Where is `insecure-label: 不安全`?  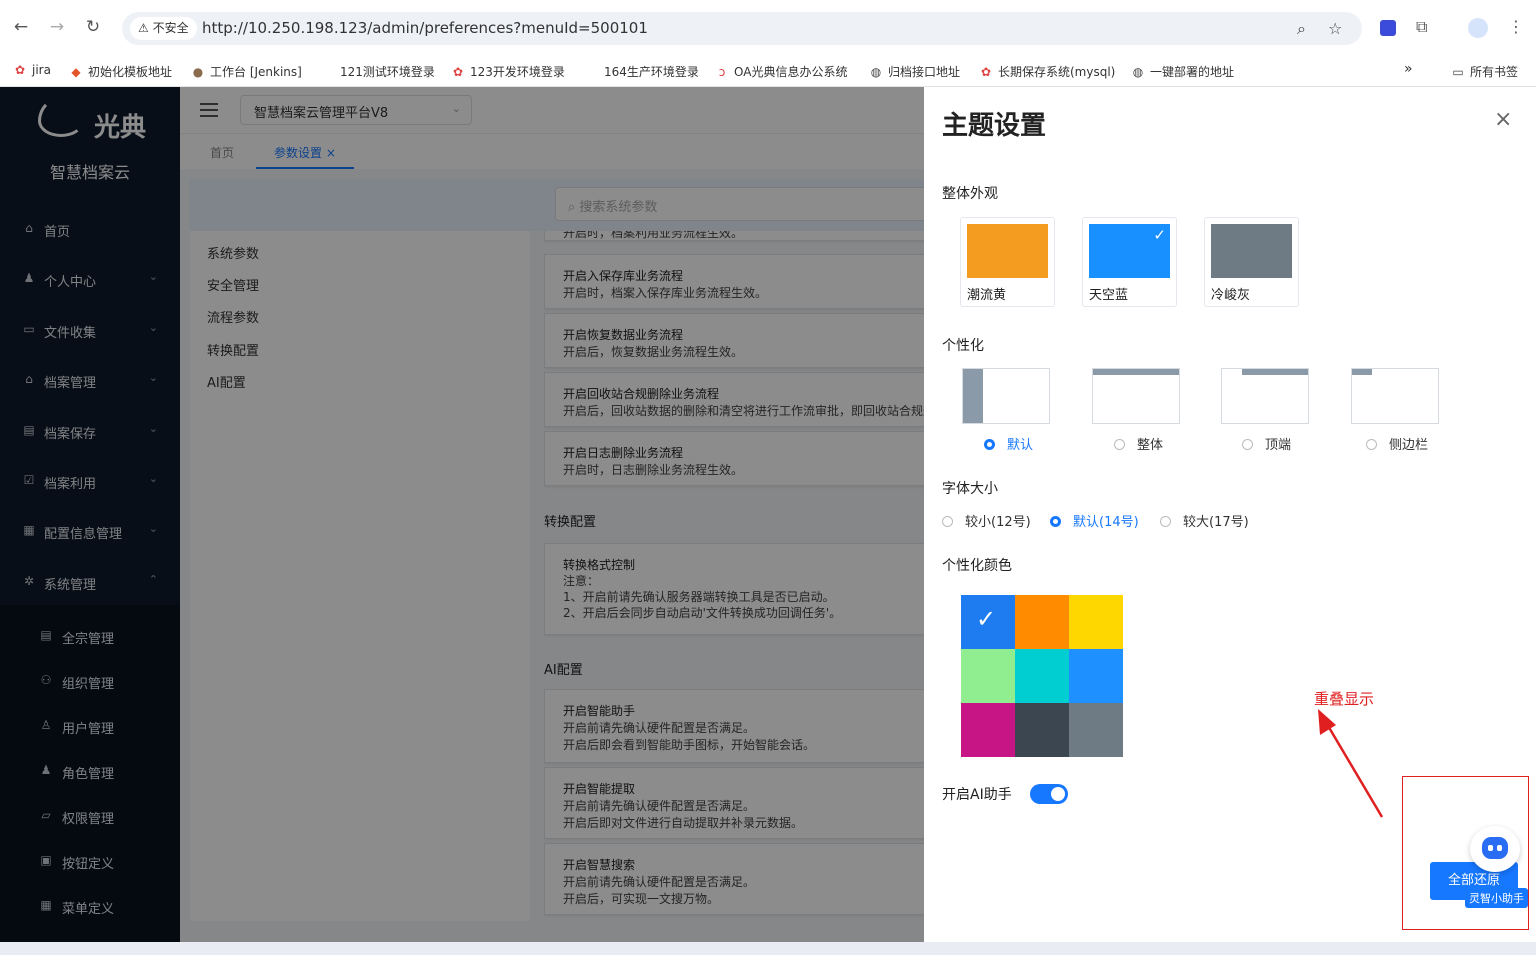 insecure-label: 不安全 is located at coordinates (170, 28).